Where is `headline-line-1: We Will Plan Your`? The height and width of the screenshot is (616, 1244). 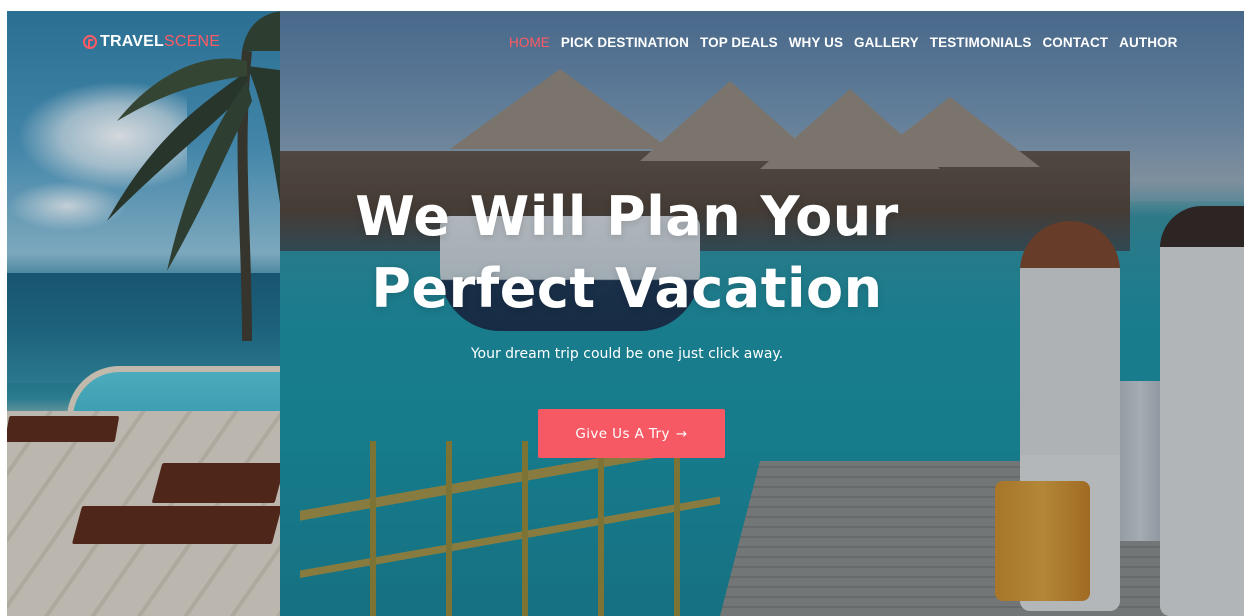 headline-line-1: We Will Plan Your is located at coordinates (627, 216).